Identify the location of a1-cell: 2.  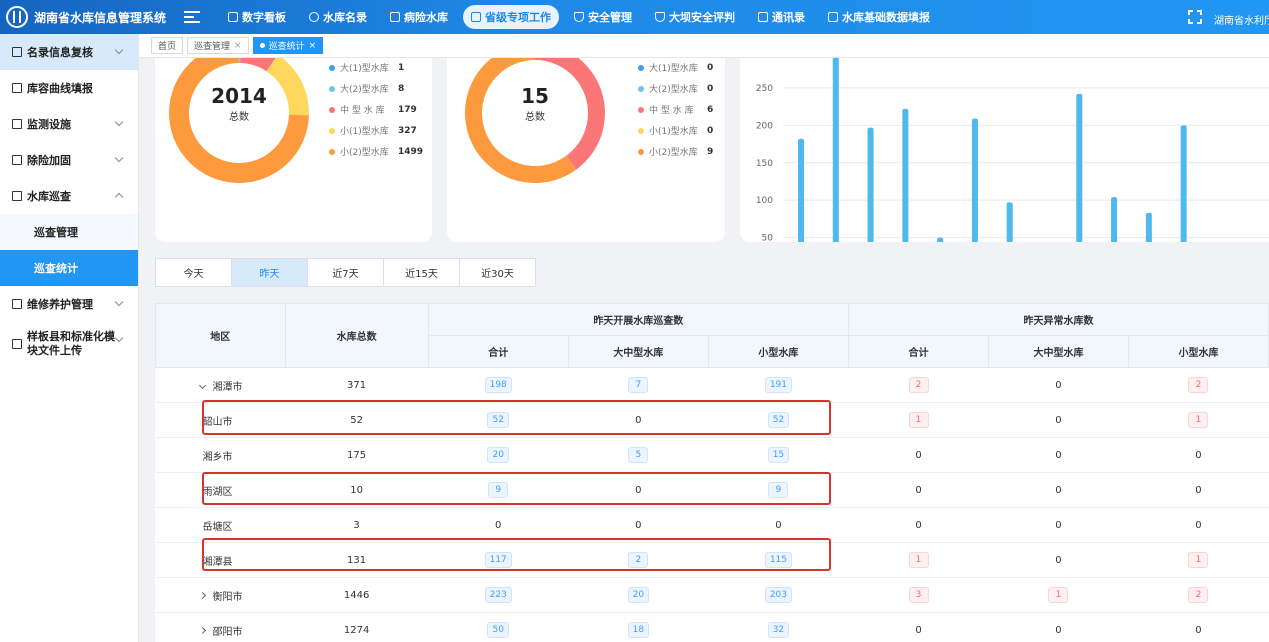
(918, 385).